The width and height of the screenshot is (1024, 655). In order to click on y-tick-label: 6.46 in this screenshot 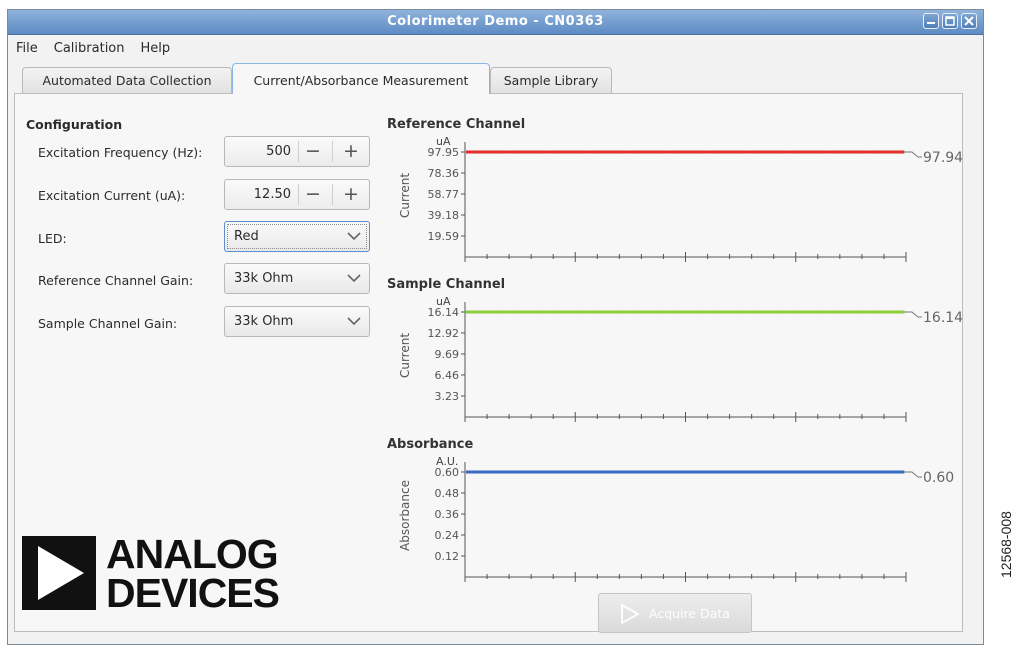, I will do `click(447, 375)`.